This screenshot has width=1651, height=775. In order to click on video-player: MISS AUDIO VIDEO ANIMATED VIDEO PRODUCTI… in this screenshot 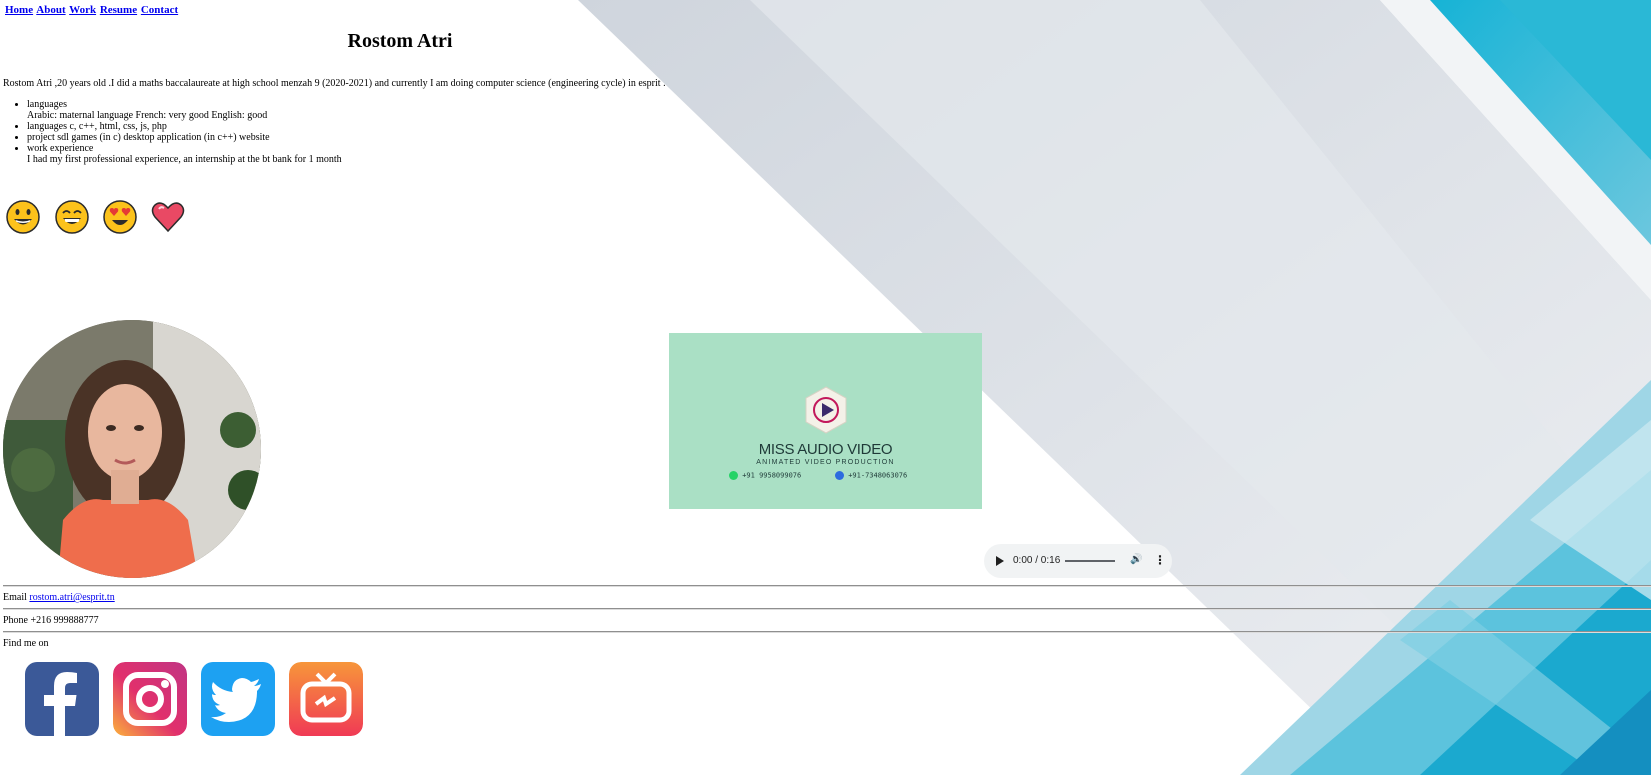, I will do `click(825, 421)`.